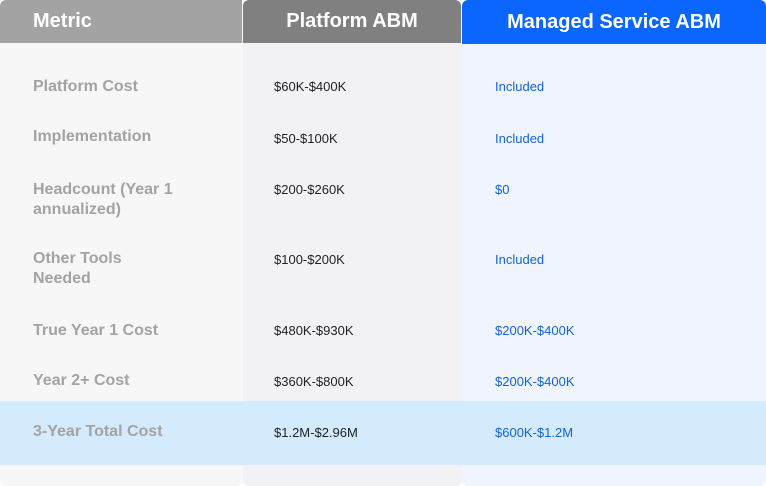 The image size is (766, 486). What do you see at coordinates (534, 432) in the screenshot?
I see `row-3year-total-managed: $600K-$1.2M` at bounding box center [534, 432].